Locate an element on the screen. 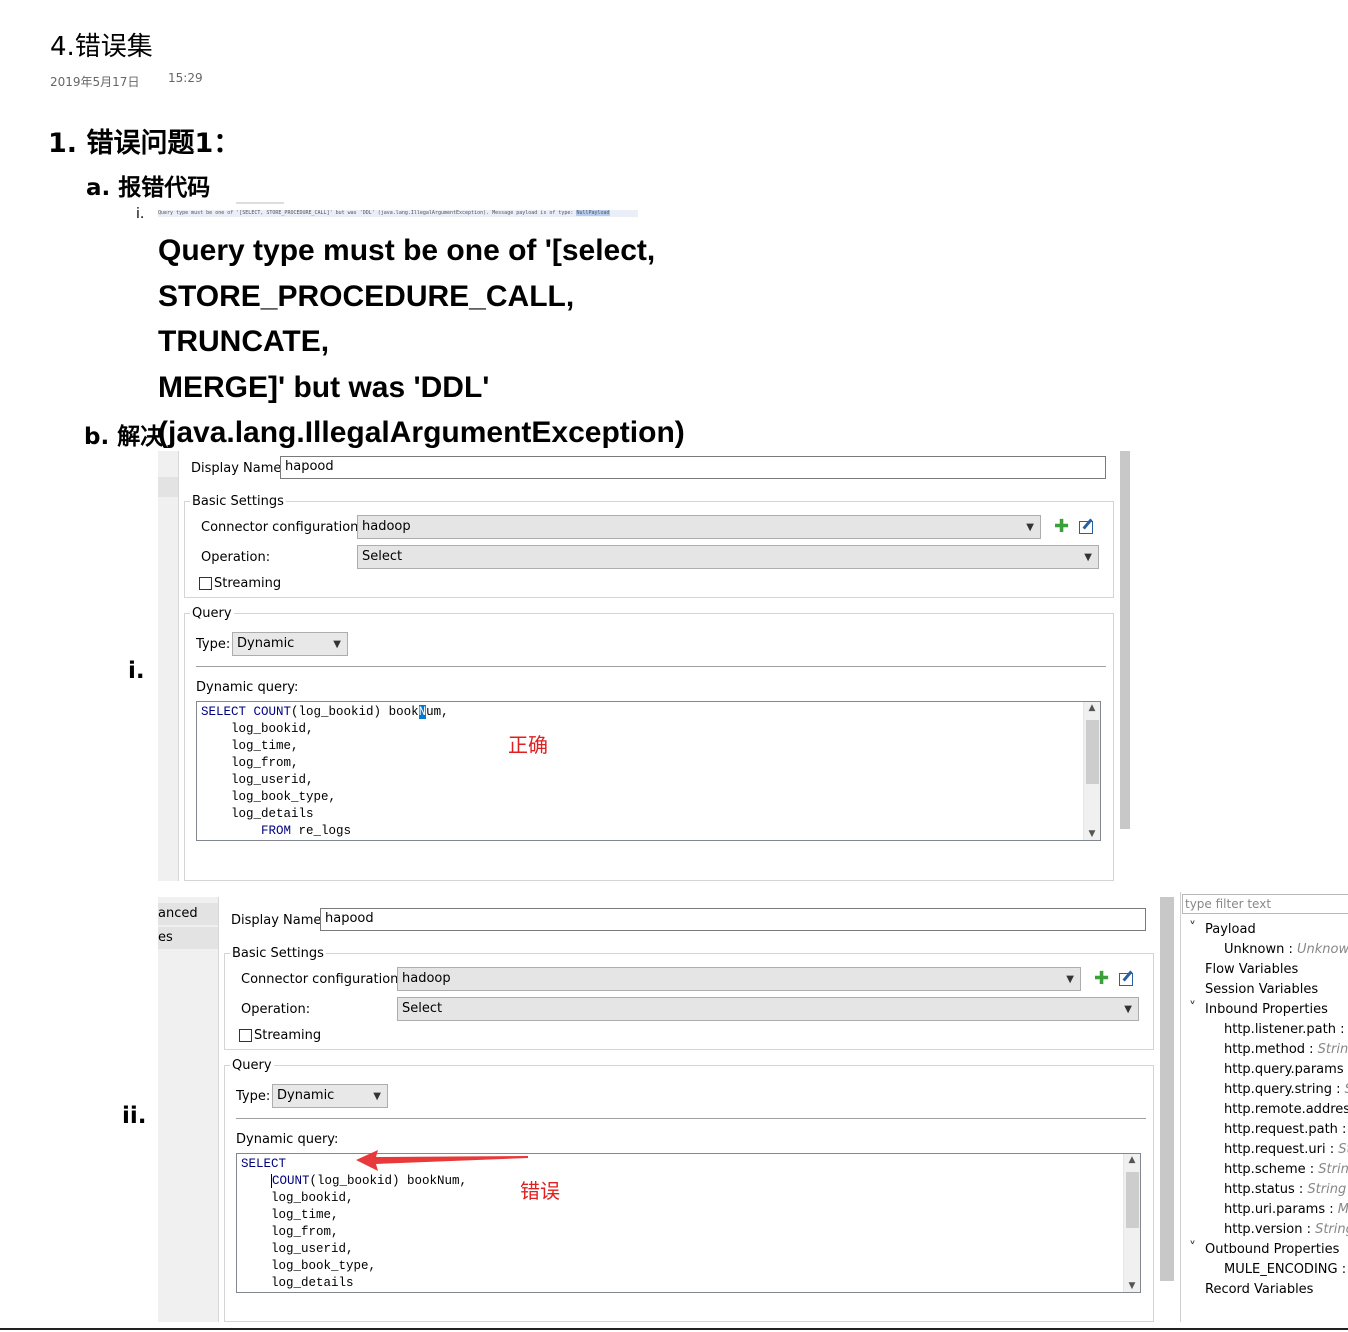 The height and width of the screenshot is (1332, 1348). error-tiny-highlight: NullPayload is located at coordinates (593, 213).